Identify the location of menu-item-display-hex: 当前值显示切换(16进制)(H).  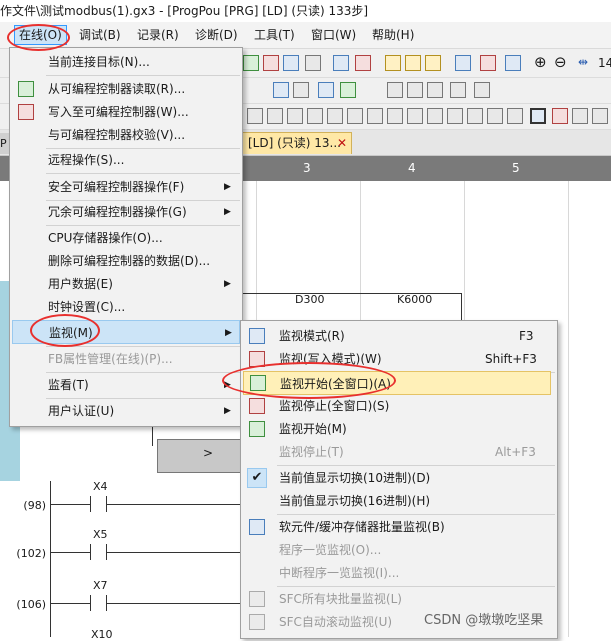
(399, 501).